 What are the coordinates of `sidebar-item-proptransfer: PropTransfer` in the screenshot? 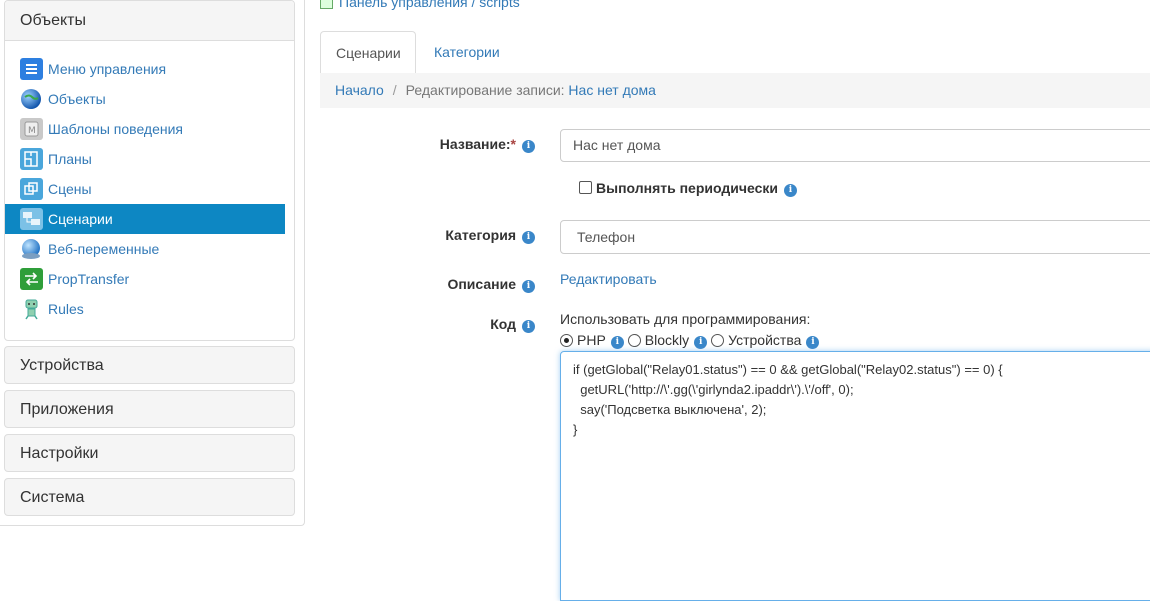 It's located at (145, 279).